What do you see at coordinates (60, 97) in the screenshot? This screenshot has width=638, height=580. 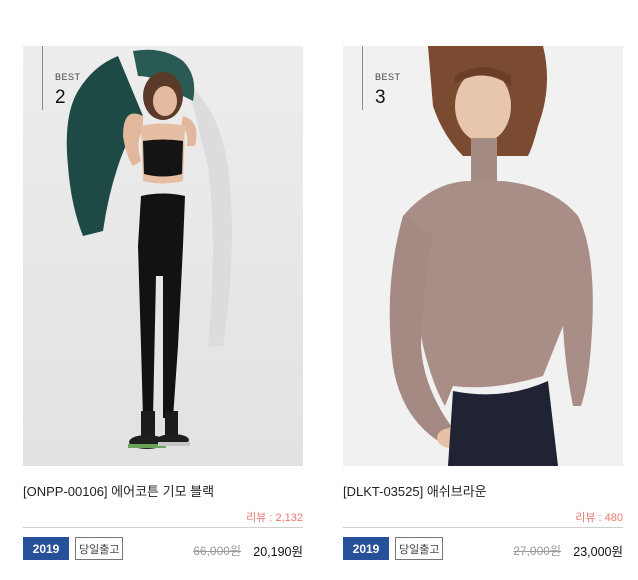 I see `rank-number: 2` at bounding box center [60, 97].